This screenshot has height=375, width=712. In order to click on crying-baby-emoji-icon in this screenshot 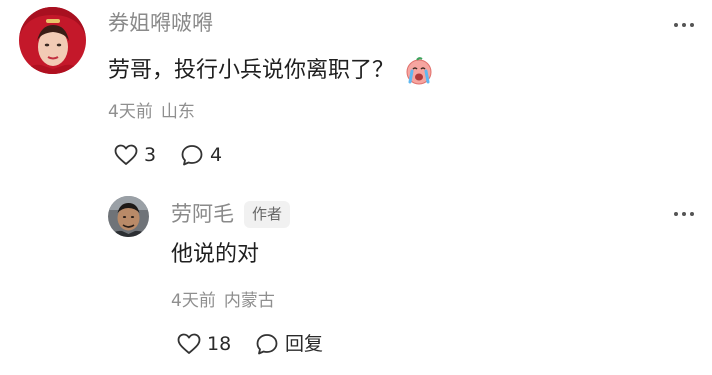, I will do `click(419, 71)`.